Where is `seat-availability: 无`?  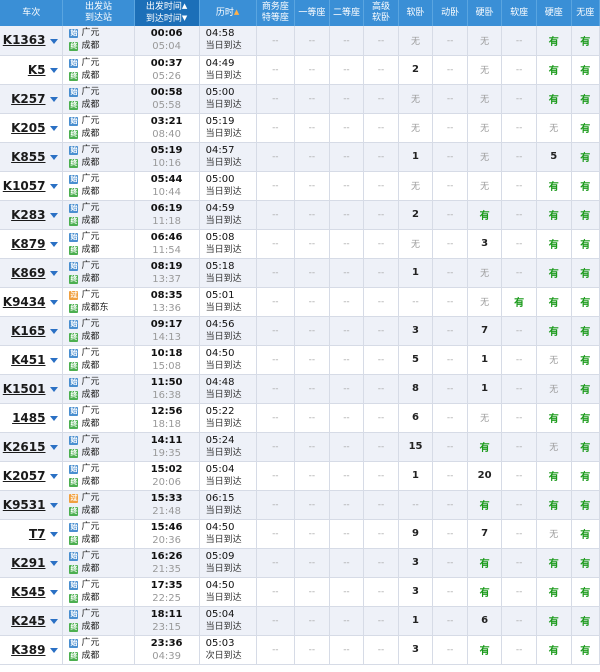 seat-availability: 无 is located at coordinates (485, 419).